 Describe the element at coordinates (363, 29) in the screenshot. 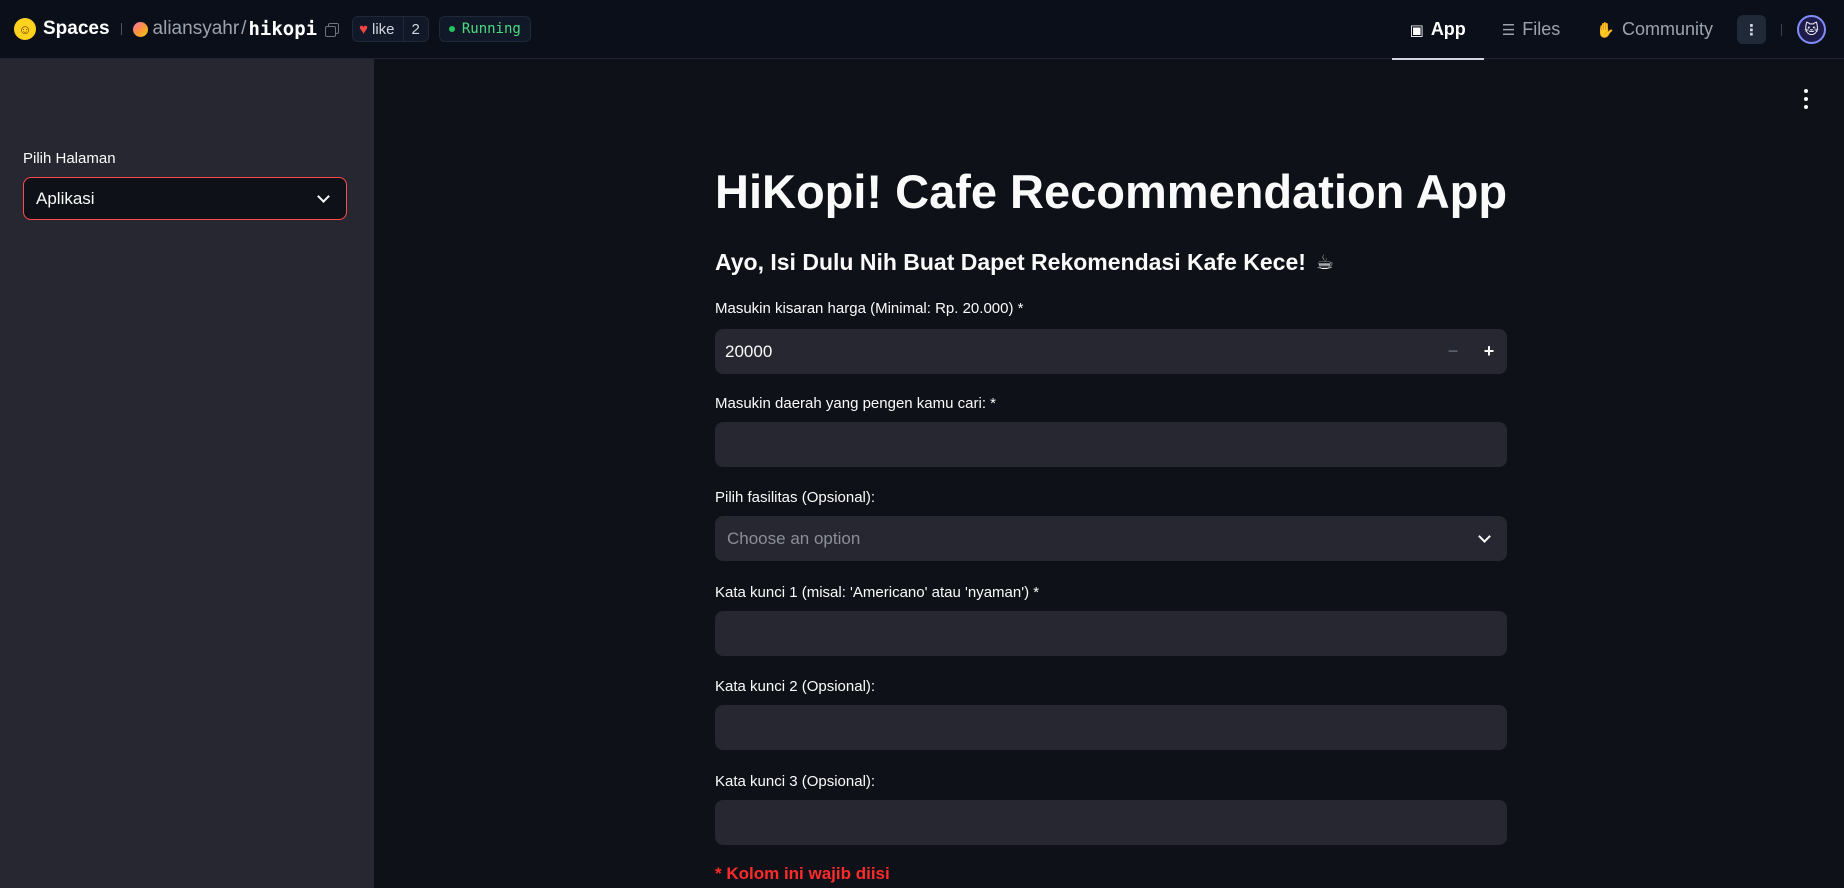

I see `heart-icon: ♥` at that location.